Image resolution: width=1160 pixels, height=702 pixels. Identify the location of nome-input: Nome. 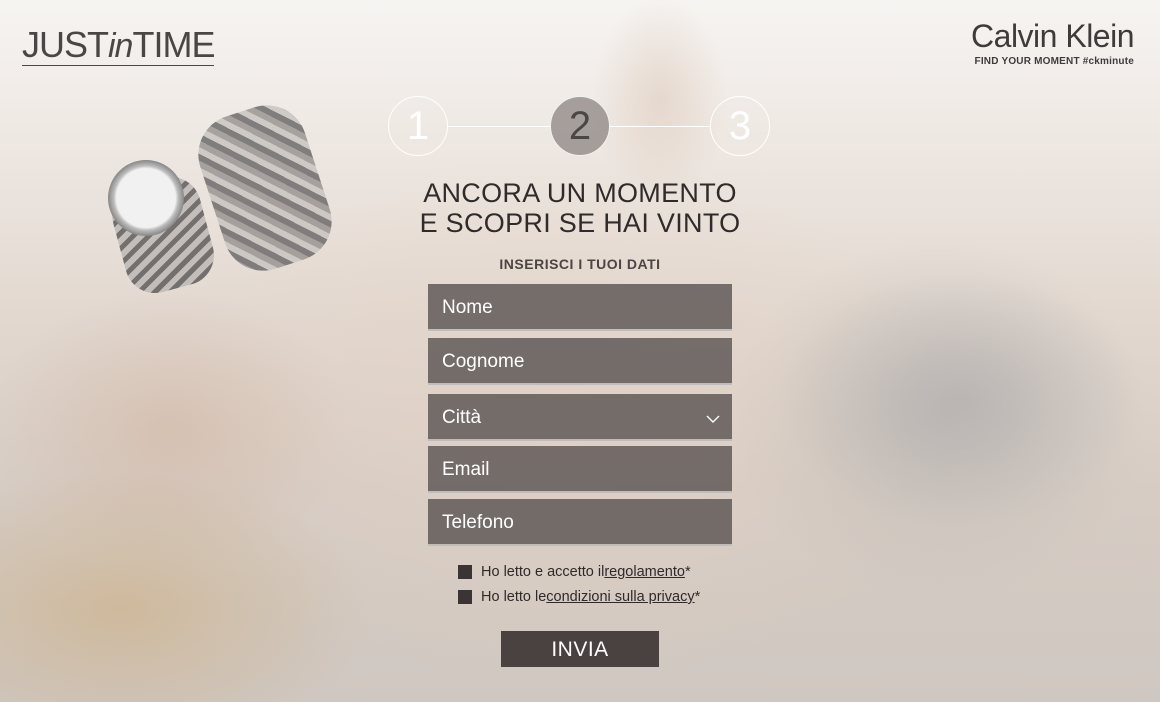
(580, 307).